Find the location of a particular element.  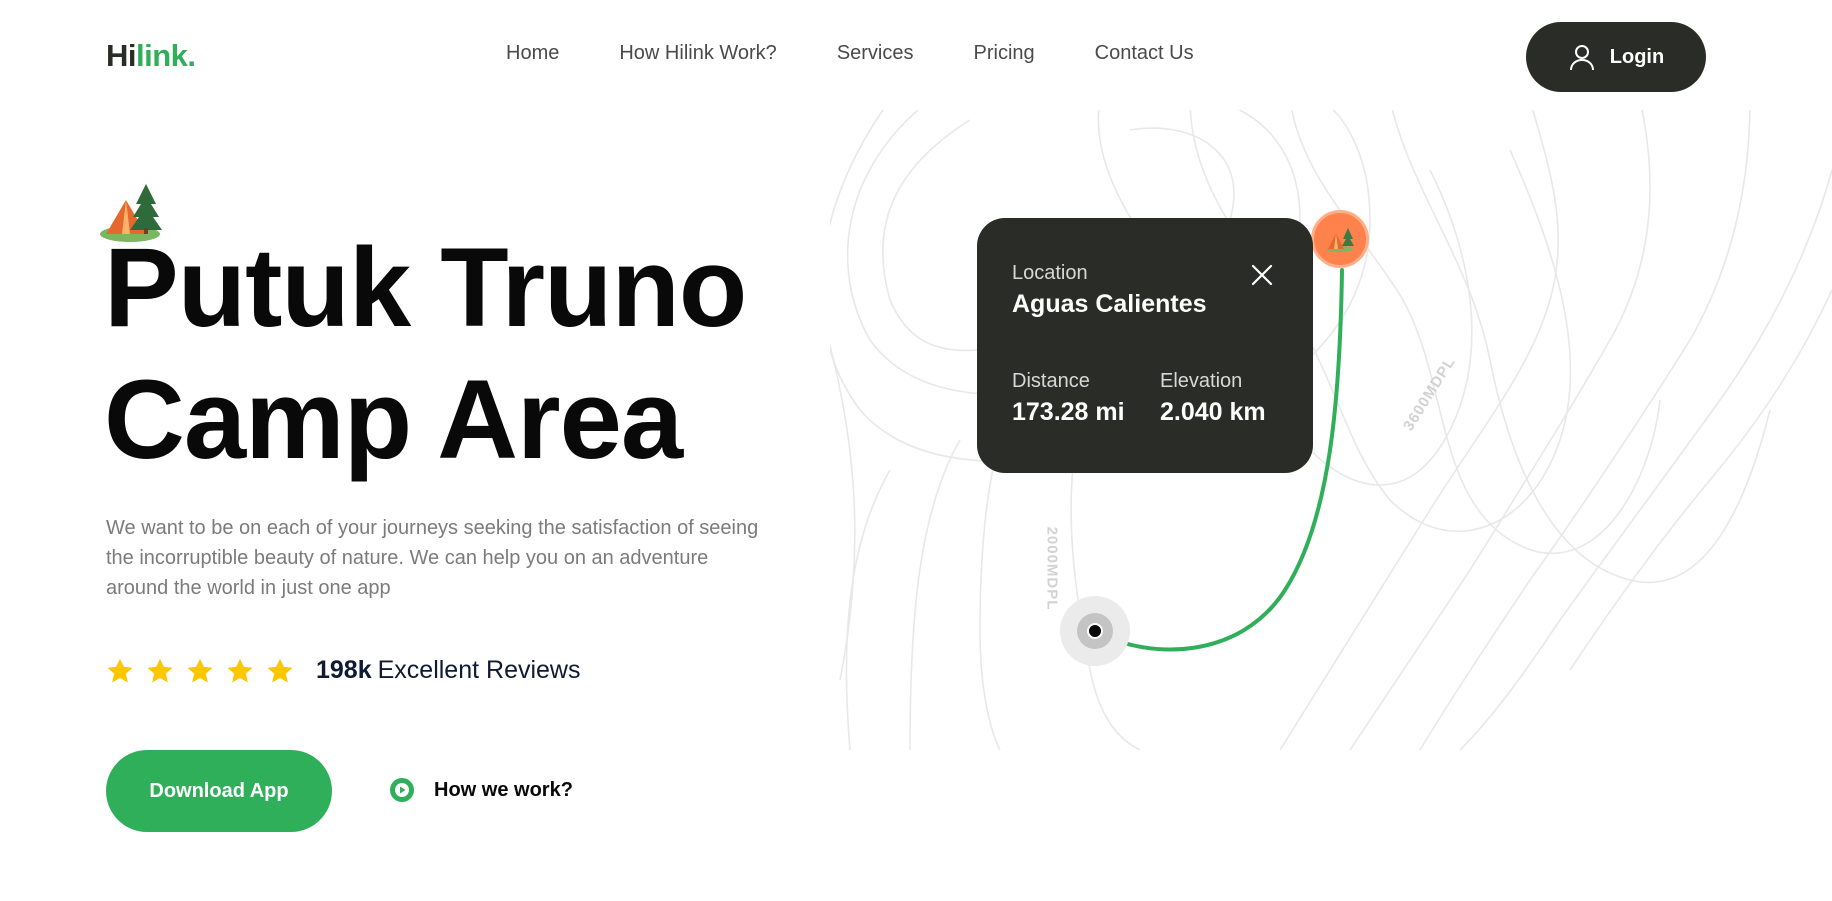

star-rating is located at coordinates (200, 671).